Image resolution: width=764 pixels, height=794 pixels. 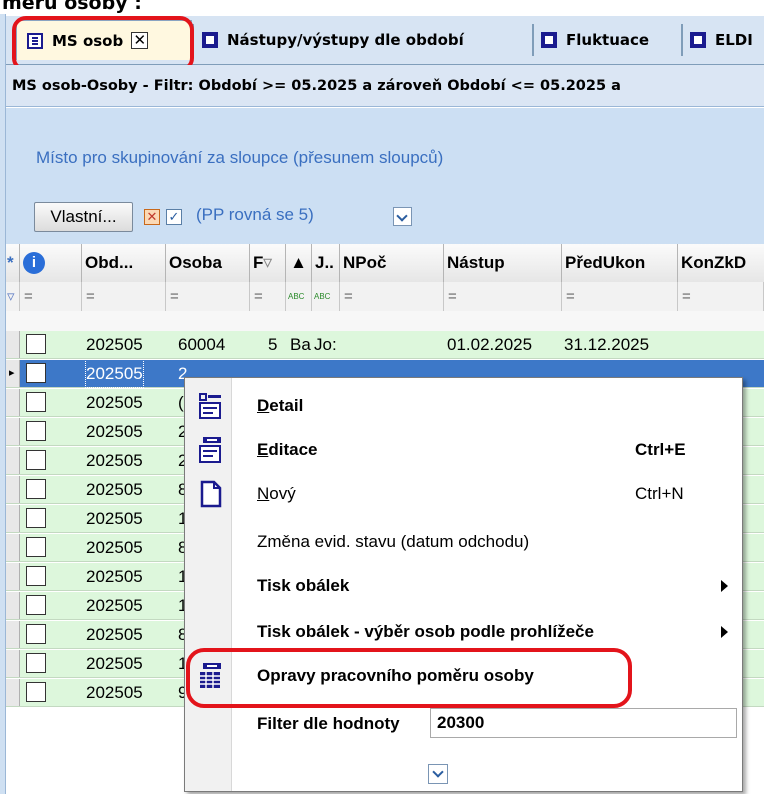 What do you see at coordinates (385, 345) in the screenshot?
I see `table-row: 202505 60004 5 Ba Jo: 01.02.2025 31.12.2025` at bounding box center [385, 345].